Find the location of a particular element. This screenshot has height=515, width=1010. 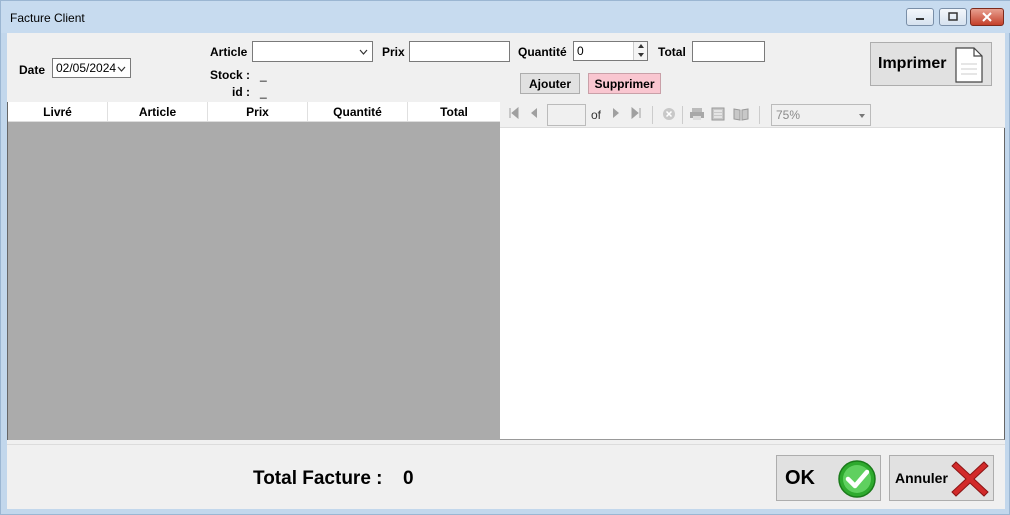

ok-label: OK is located at coordinates (800, 477).